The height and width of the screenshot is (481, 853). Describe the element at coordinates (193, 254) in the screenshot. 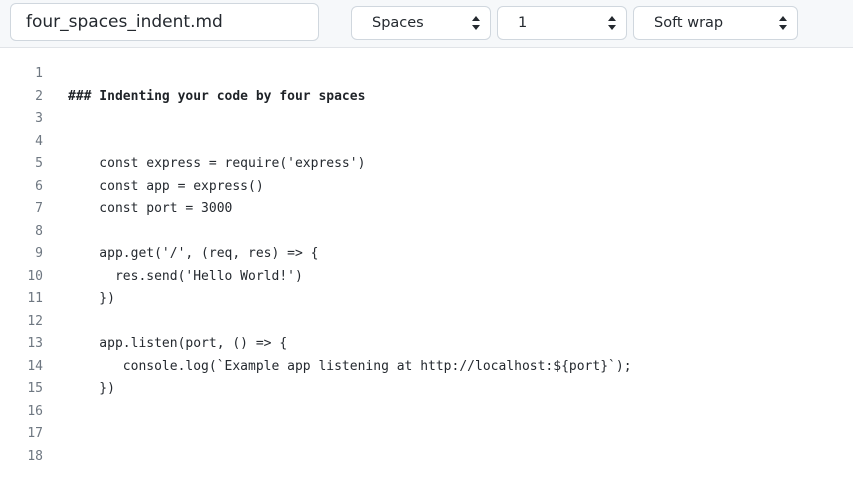

I see `line-text: app.get('/', (req, res) => {` at that location.